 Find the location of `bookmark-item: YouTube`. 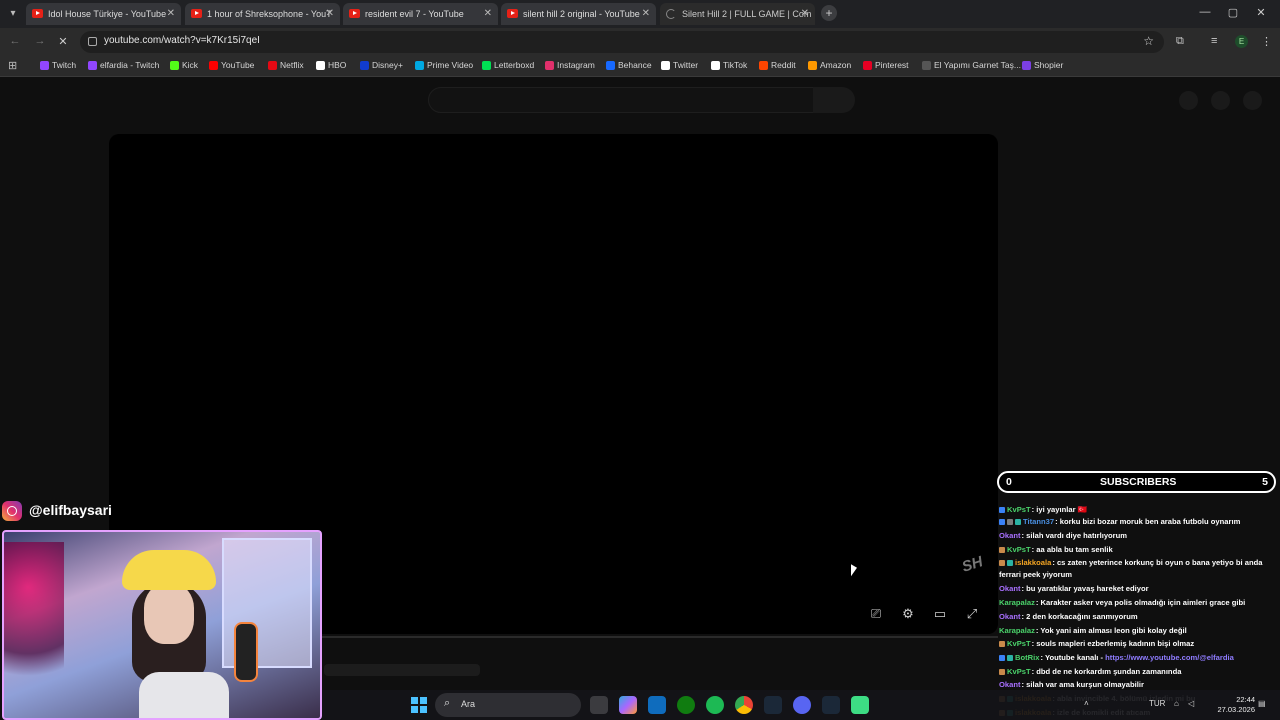

bookmark-item: YouTube is located at coordinates (231, 65).